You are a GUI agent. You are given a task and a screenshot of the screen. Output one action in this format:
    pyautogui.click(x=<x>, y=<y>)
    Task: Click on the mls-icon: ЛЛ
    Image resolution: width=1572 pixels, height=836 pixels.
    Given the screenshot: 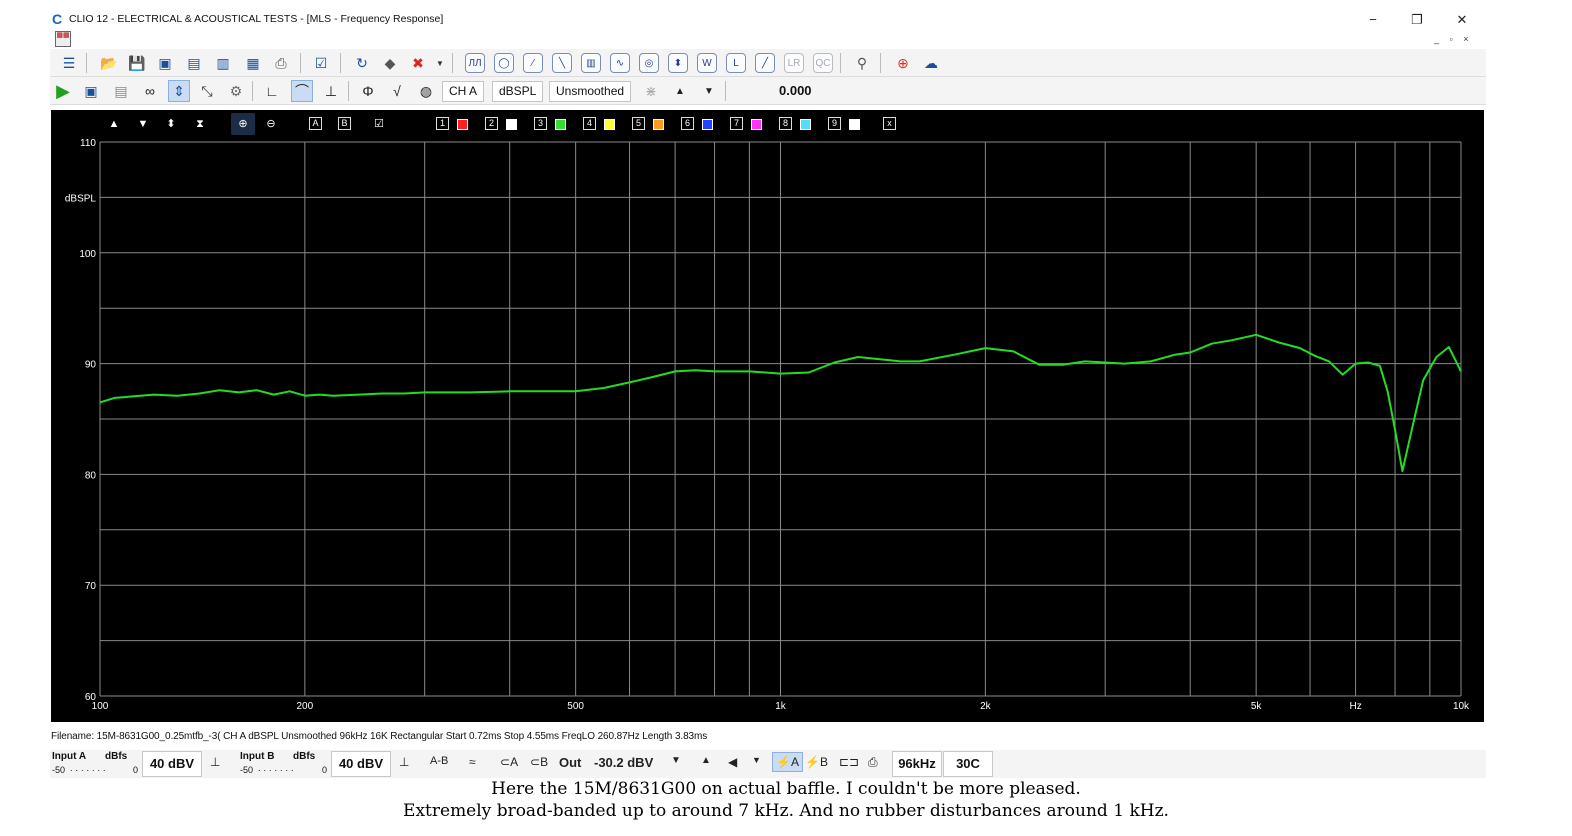 What is the action you would take?
    pyautogui.click(x=475, y=63)
    